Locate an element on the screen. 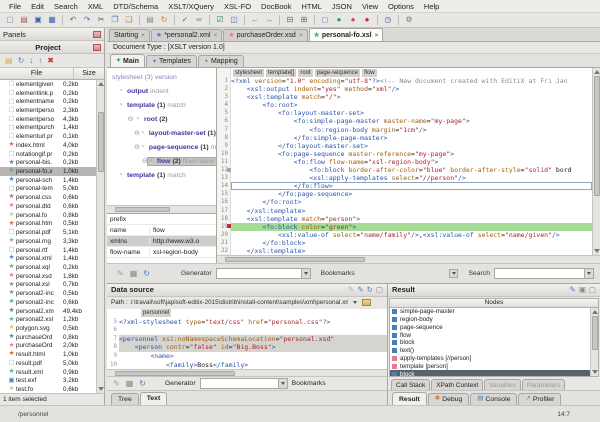  file-row: ▢ elementlink.p 0,2kb is located at coordinates (48, 93).